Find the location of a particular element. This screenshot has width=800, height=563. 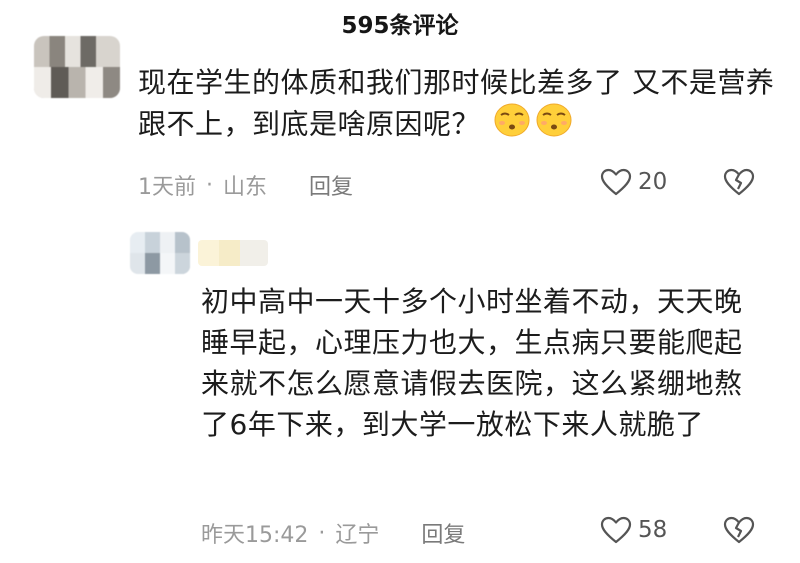

comment-text: 现在学生的体质和我们那时候比差多了 又不是营养跟不上，到底是啥原因呢？ is located at coordinates (458, 105).